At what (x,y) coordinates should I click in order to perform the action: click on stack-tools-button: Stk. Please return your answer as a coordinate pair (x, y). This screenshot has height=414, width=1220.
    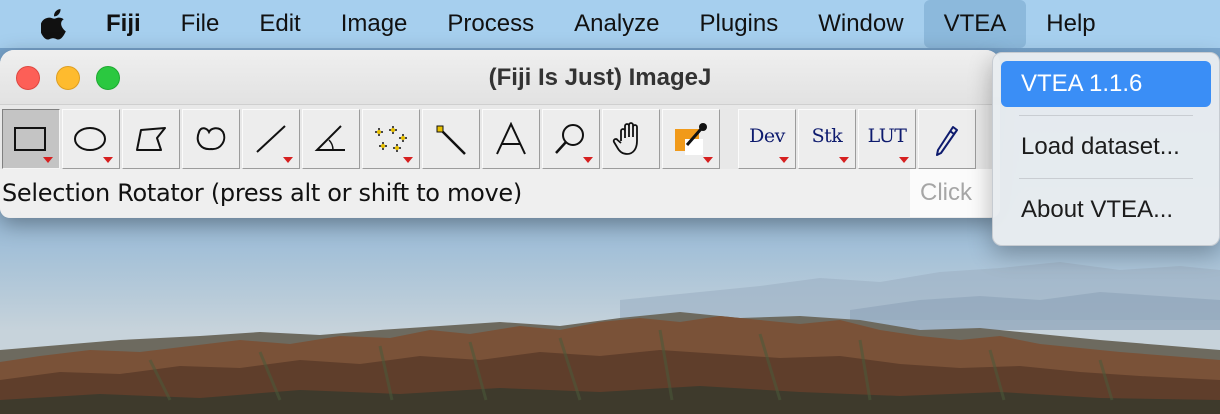
    Looking at the image, I should click on (827, 139).